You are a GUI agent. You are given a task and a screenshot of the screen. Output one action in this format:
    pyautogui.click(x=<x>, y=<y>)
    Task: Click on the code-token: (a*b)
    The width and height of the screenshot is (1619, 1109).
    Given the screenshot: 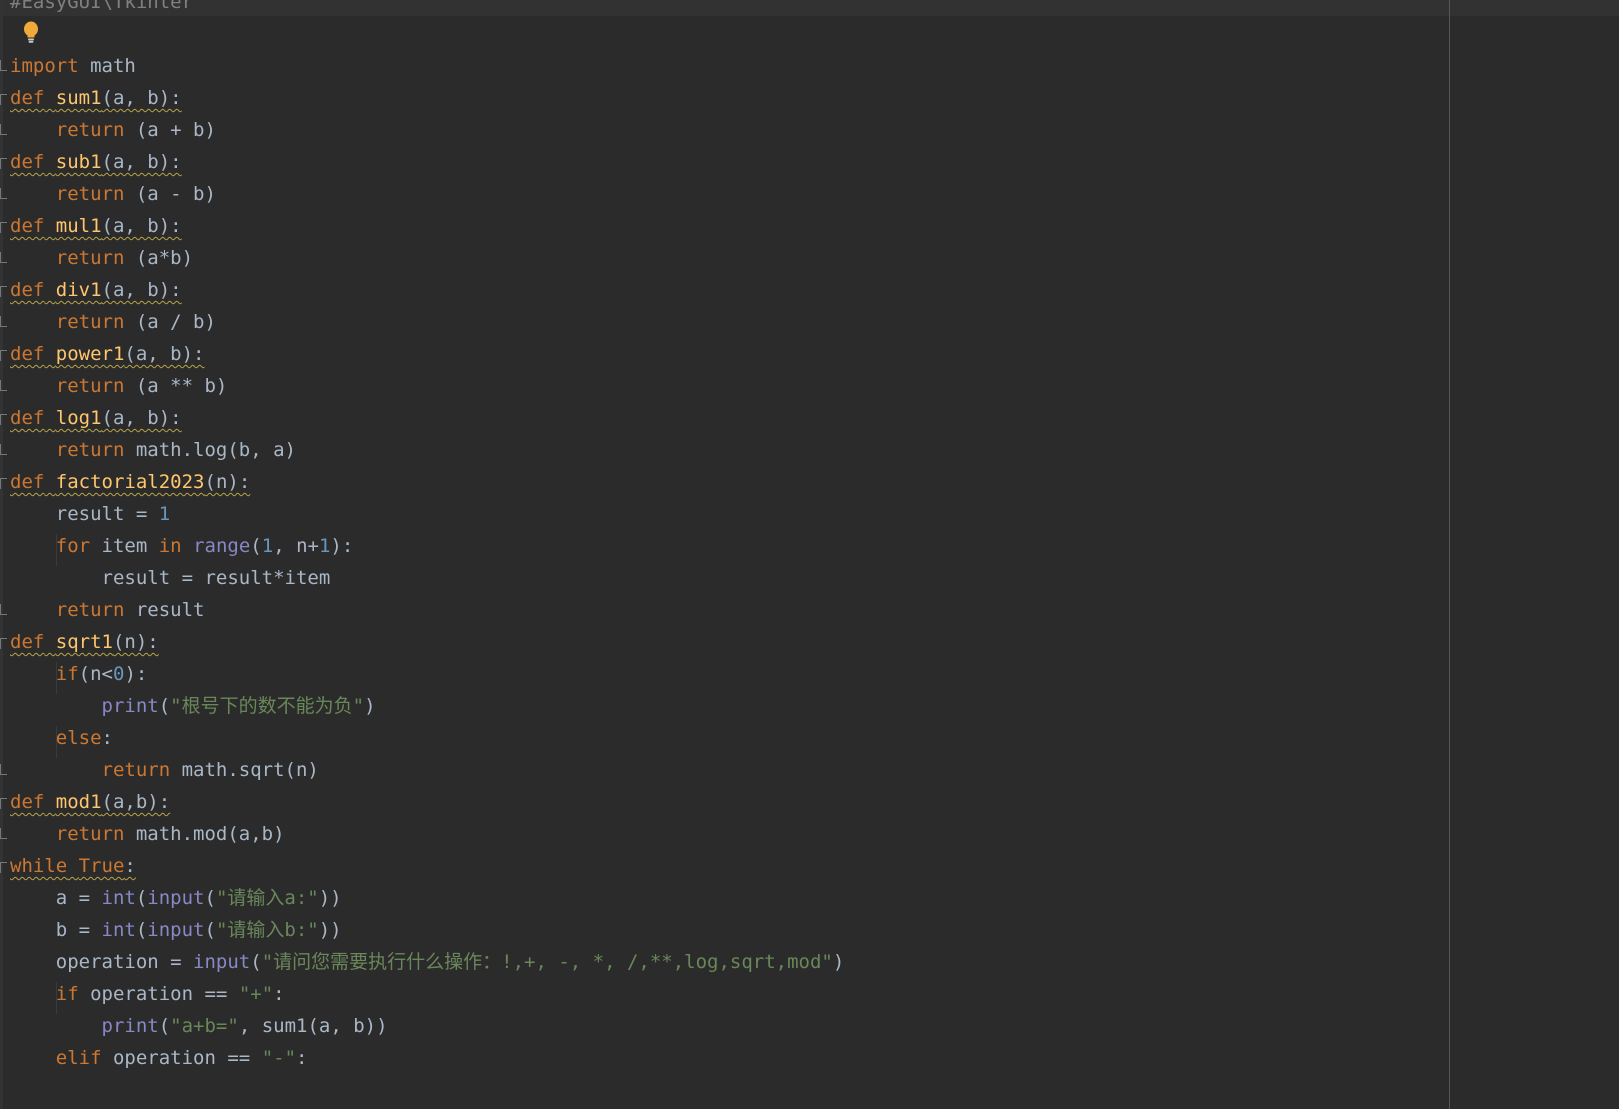 What is the action you would take?
    pyautogui.click(x=159, y=258)
    